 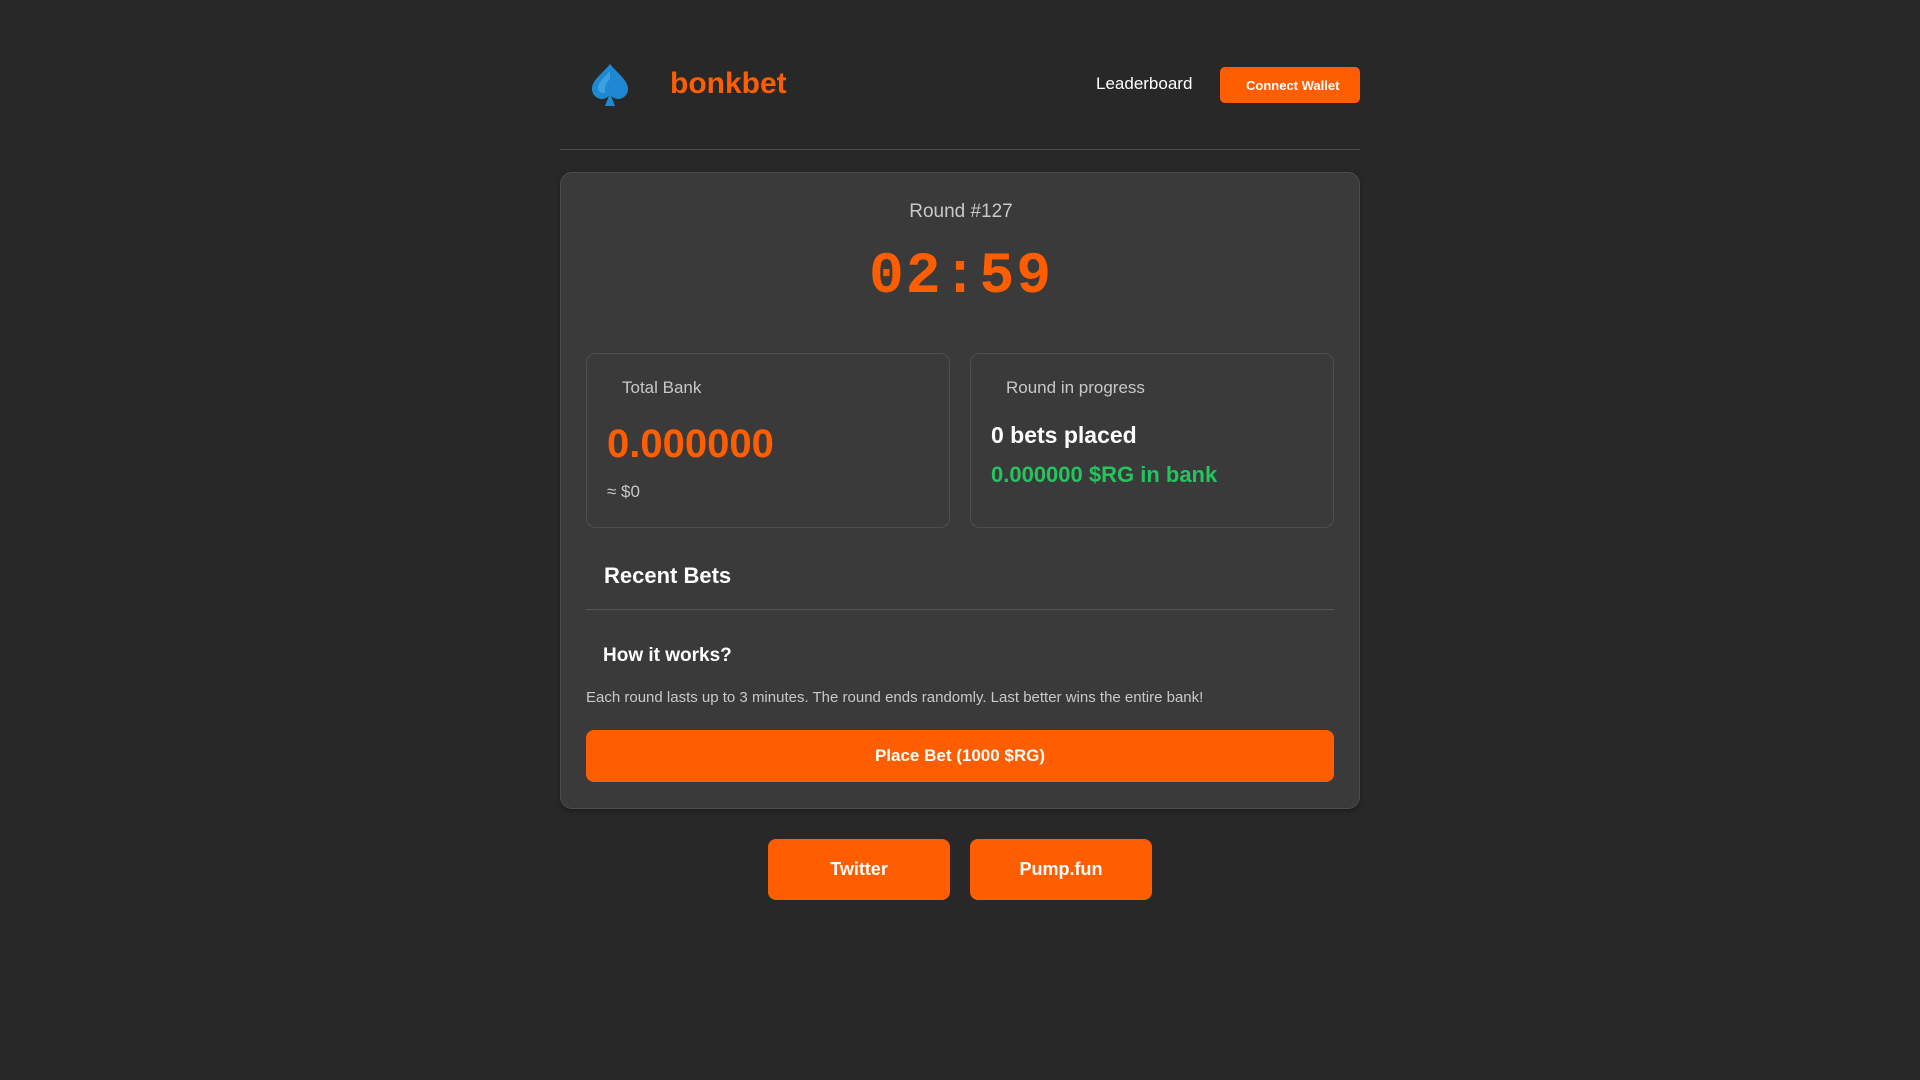 I want to click on place-bet-button: Place Bet (1000 $RG), so click(x=960, y=756).